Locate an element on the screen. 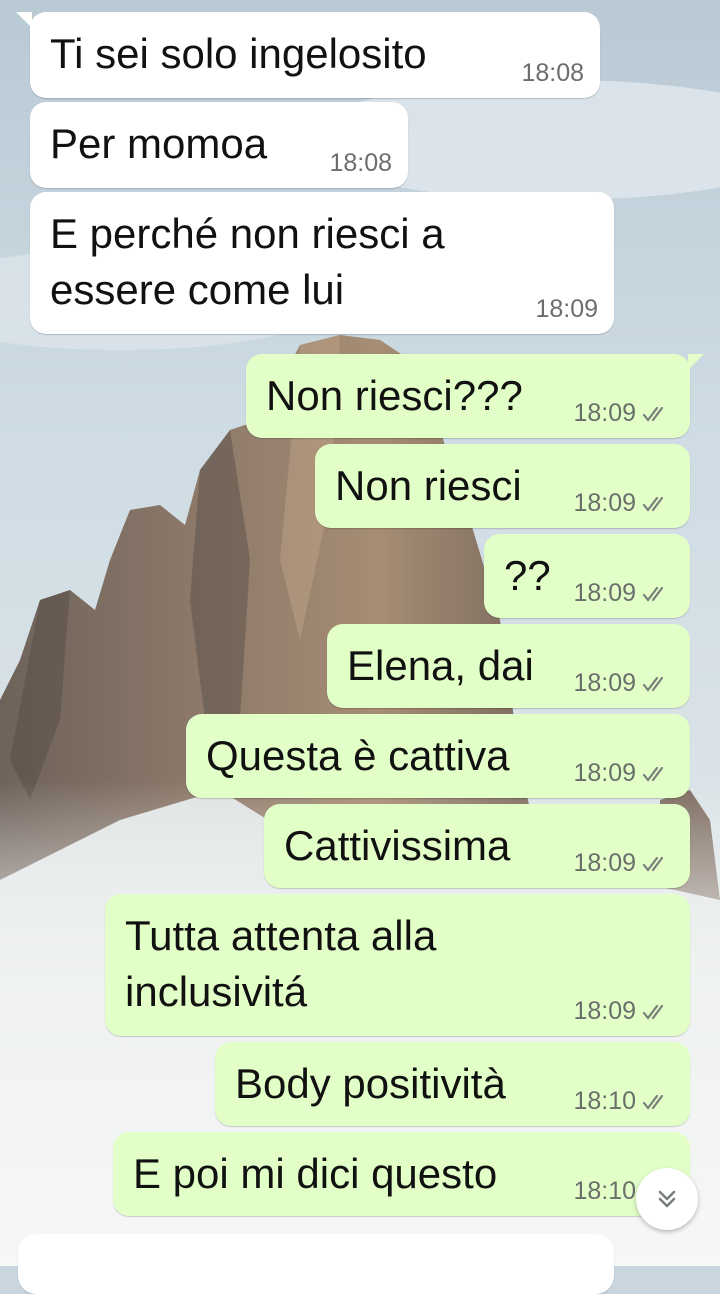 The image size is (720, 1294). message-bubble-incoming: Per momoa 18:08 is located at coordinates (219, 145).